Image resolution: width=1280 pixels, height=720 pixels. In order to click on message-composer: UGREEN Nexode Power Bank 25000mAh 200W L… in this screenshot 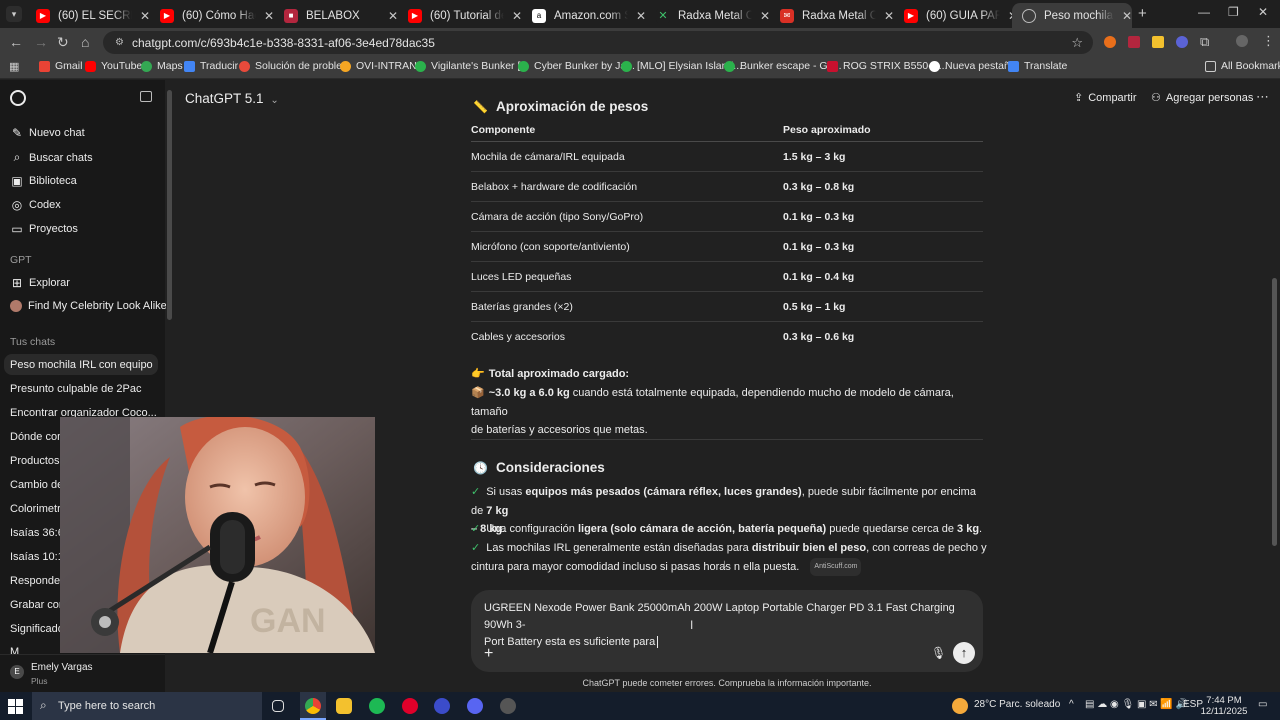, I will do `click(727, 631)`.